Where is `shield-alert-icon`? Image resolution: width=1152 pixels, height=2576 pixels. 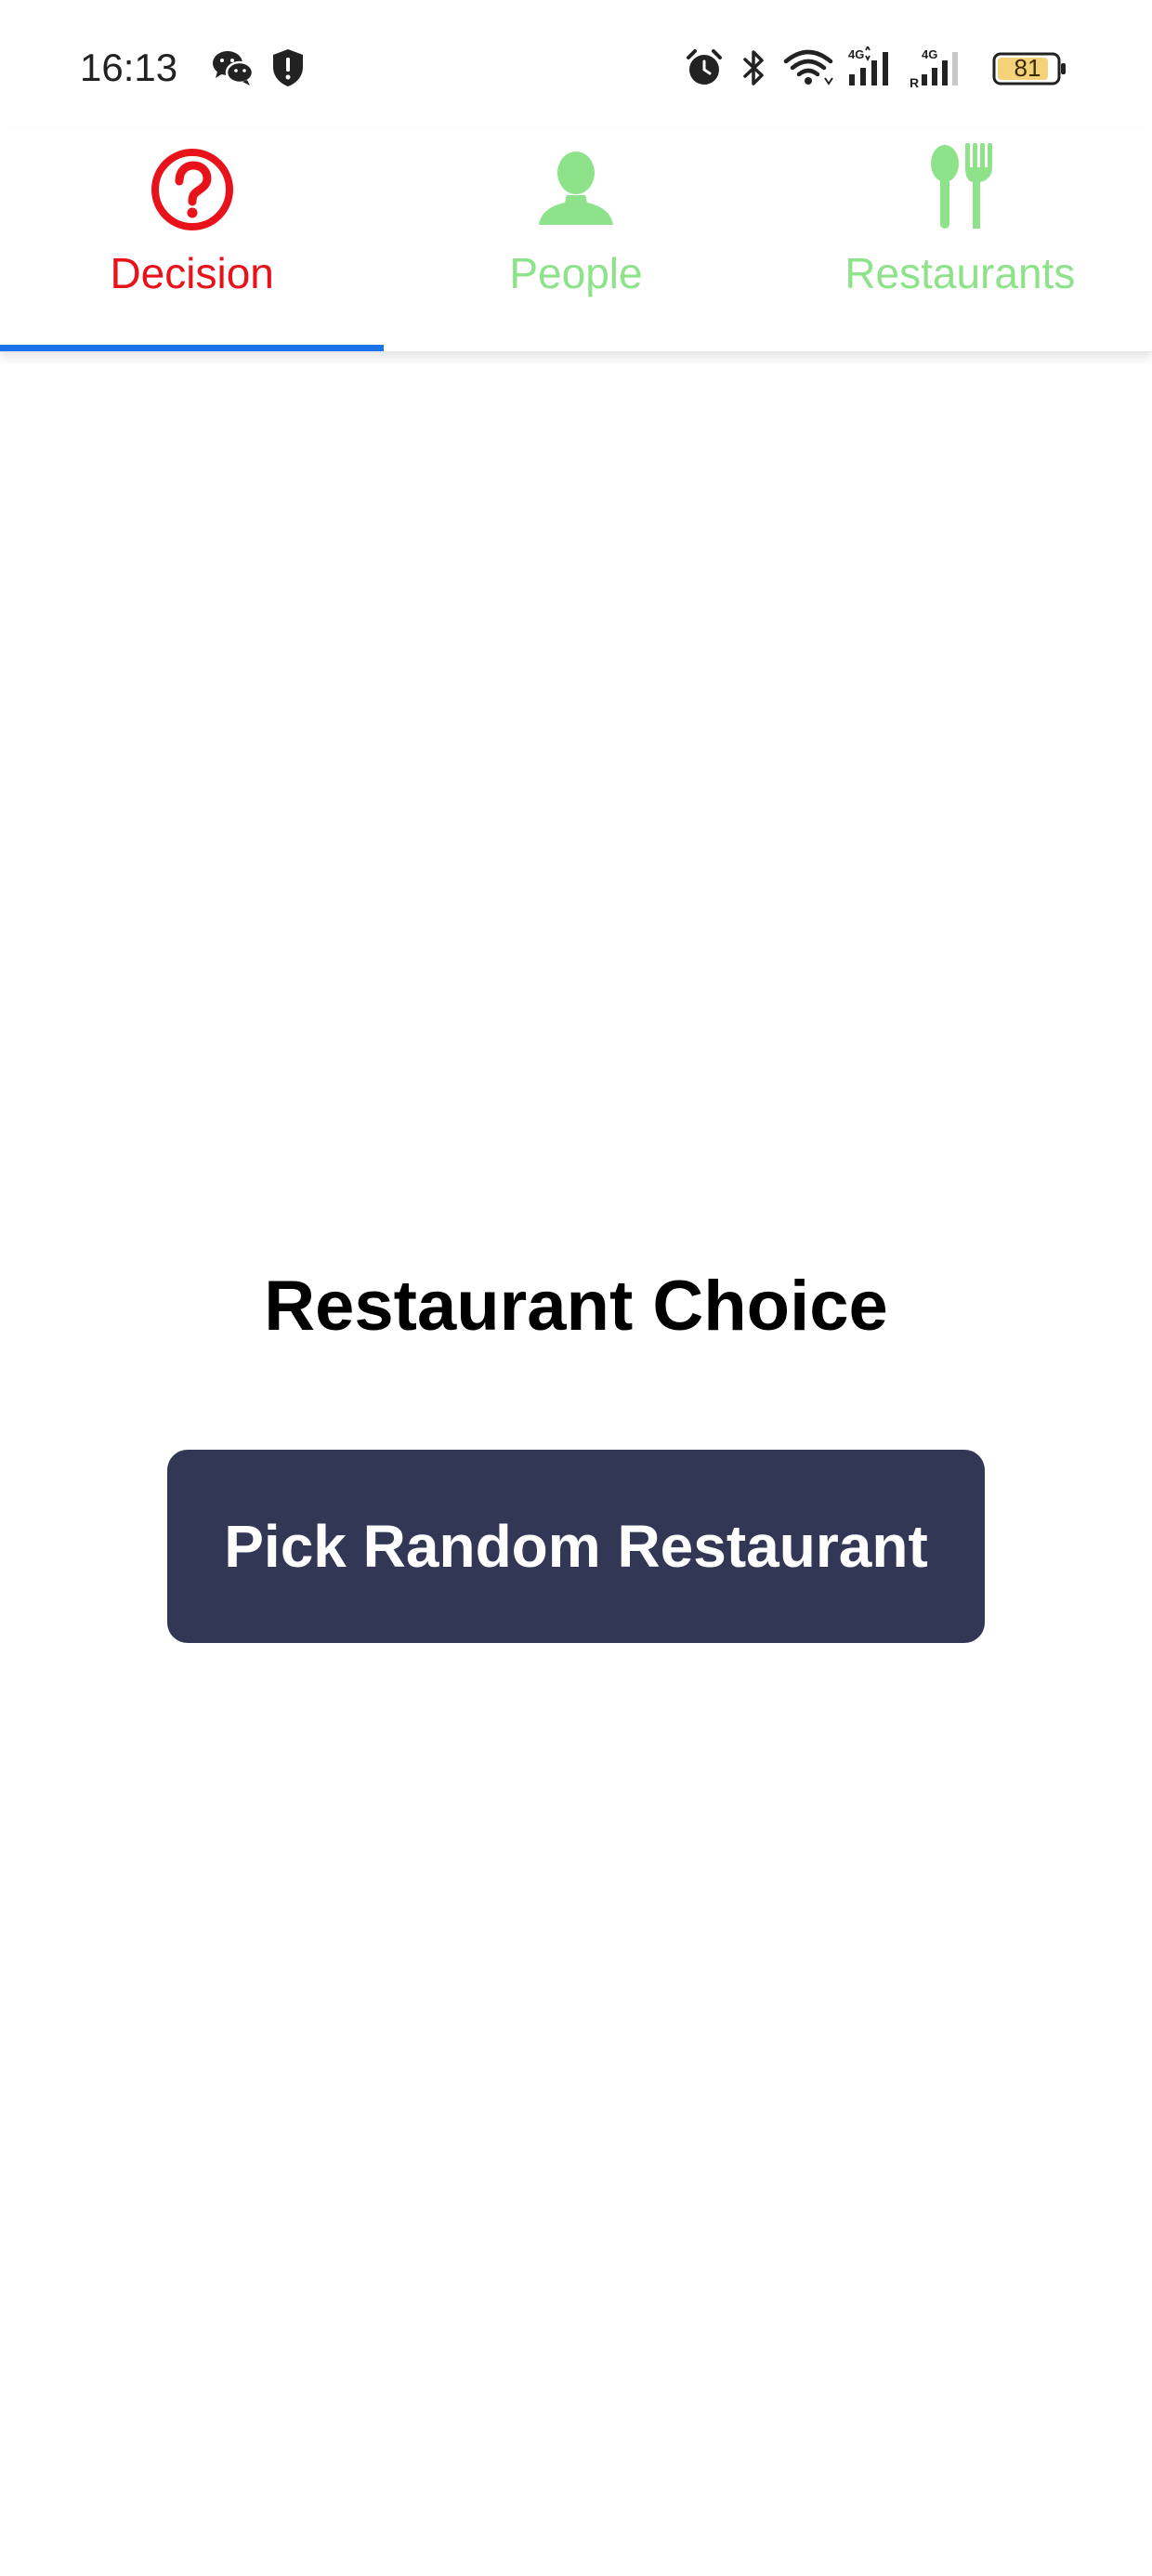
shield-alert-icon is located at coordinates (288, 67).